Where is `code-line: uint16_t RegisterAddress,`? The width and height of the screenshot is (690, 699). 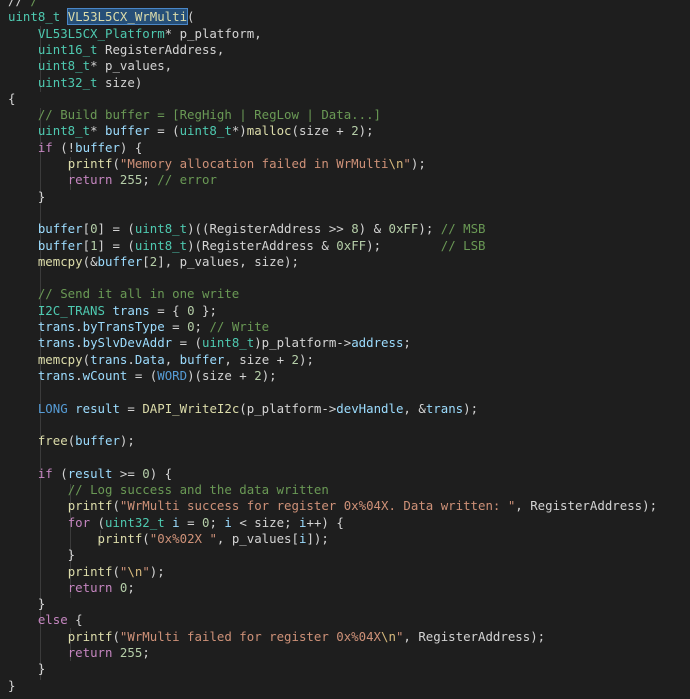
code-line: uint16_t RegisterAddress, is located at coordinates (116, 49).